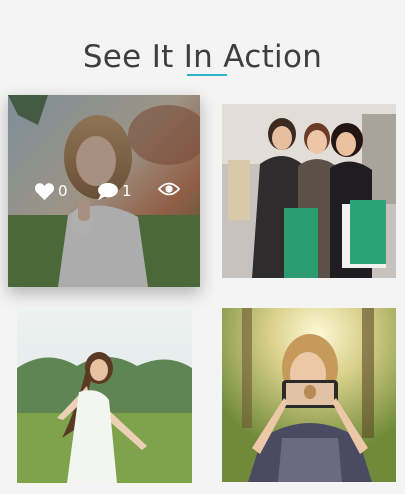 The height and width of the screenshot is (494, 405). Describe the element at coordinates (44, 191) in the screenshot. I see `heart-icon` at that location.